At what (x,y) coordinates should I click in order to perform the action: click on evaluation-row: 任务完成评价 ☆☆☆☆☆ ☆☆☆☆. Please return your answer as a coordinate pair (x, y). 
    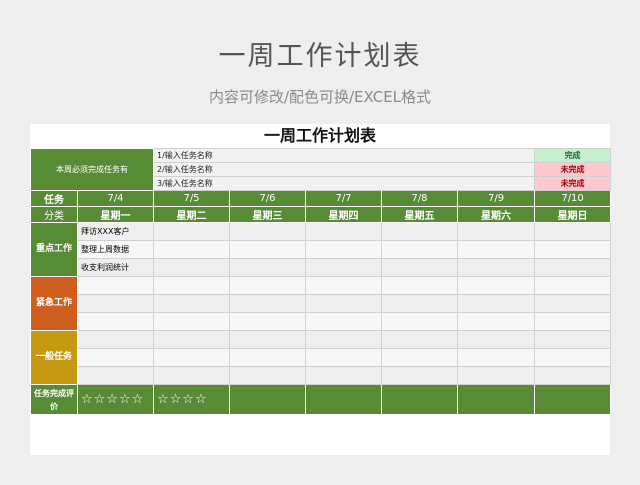
    Looking at the image, I should click on (321, 399).